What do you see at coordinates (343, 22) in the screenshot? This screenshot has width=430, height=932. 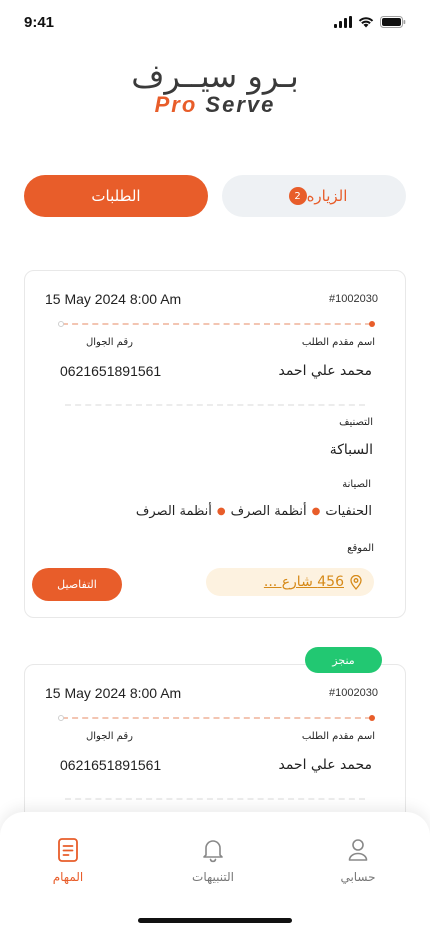 I see `signal-icon` at bounding box center [343, 22].